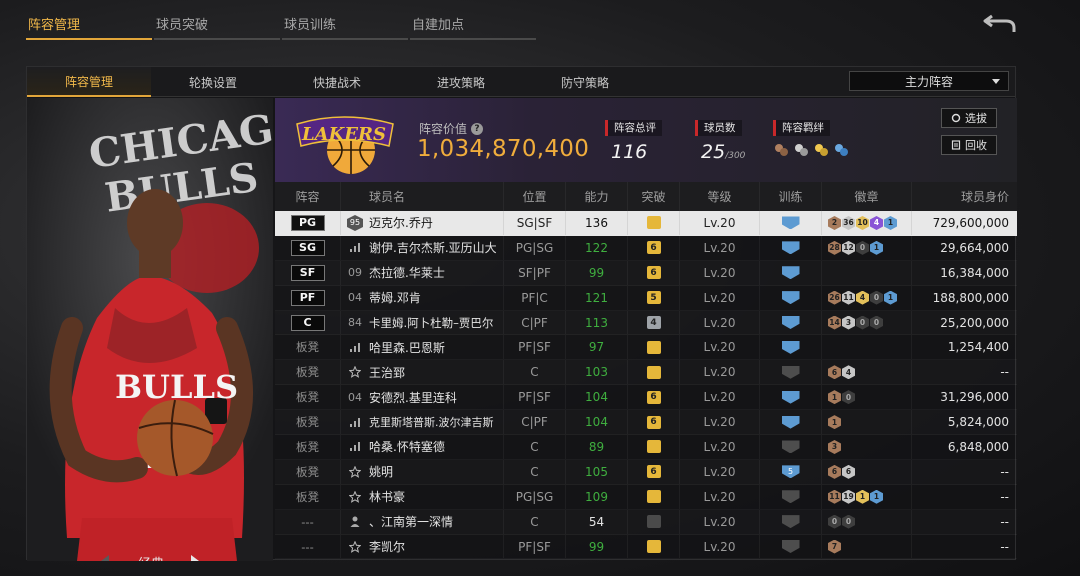 The width and height of the screenshot is (1080, 576). I want to click on name-cell: 王治郅, so click(422, 372).